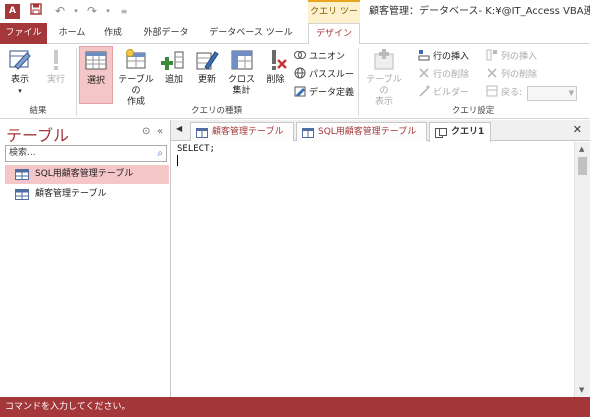 Image resolution: width=590 pixels, height=417 pixels. What do you see at coordinates (242, 60) in the screenshot?
I see `crosstab-icon` at bounding box center [242, 60].